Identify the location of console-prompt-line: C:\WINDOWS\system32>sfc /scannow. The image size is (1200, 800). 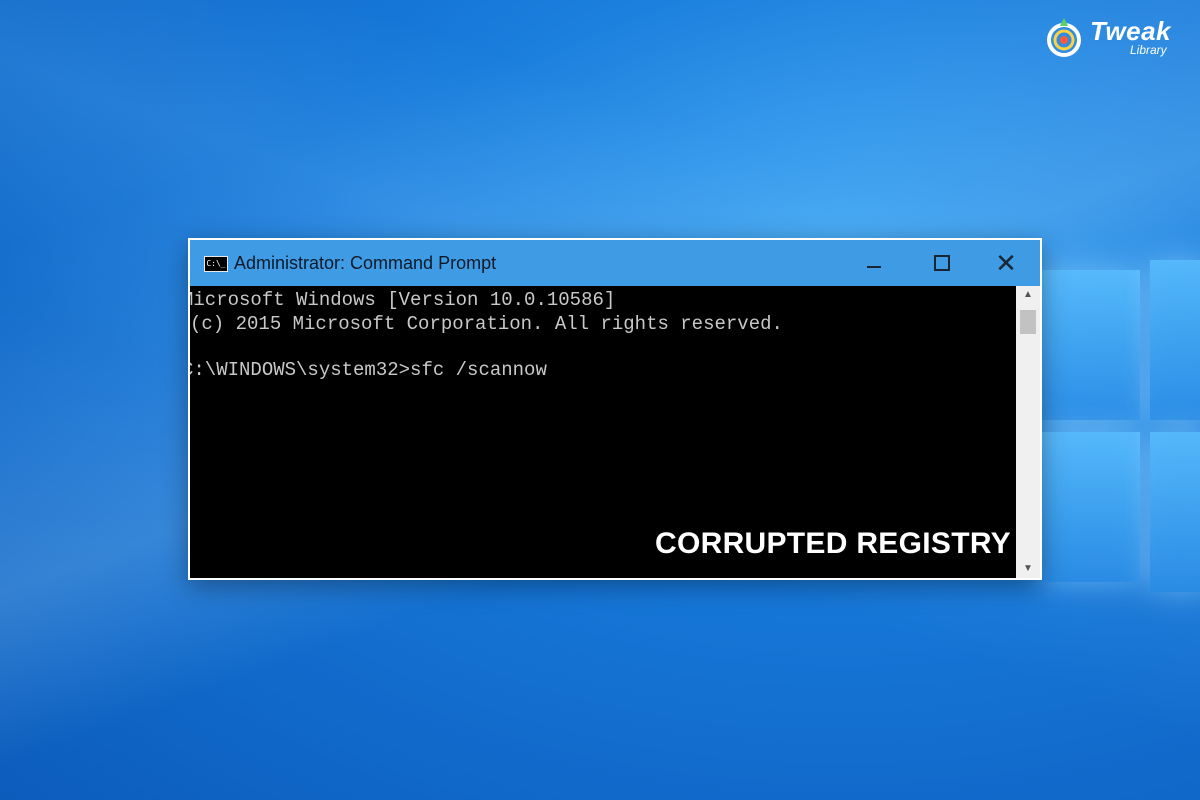
(368, 370).